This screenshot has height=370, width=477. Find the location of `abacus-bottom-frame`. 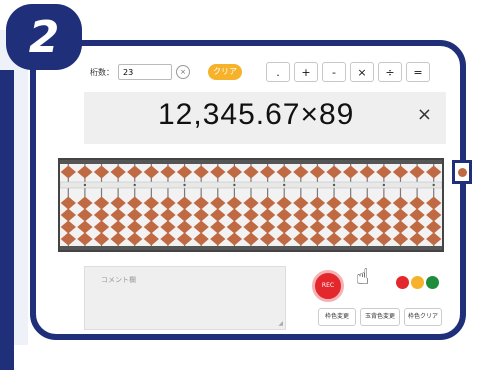

abacus-bottom-frame is located at coordinates (251, 248).